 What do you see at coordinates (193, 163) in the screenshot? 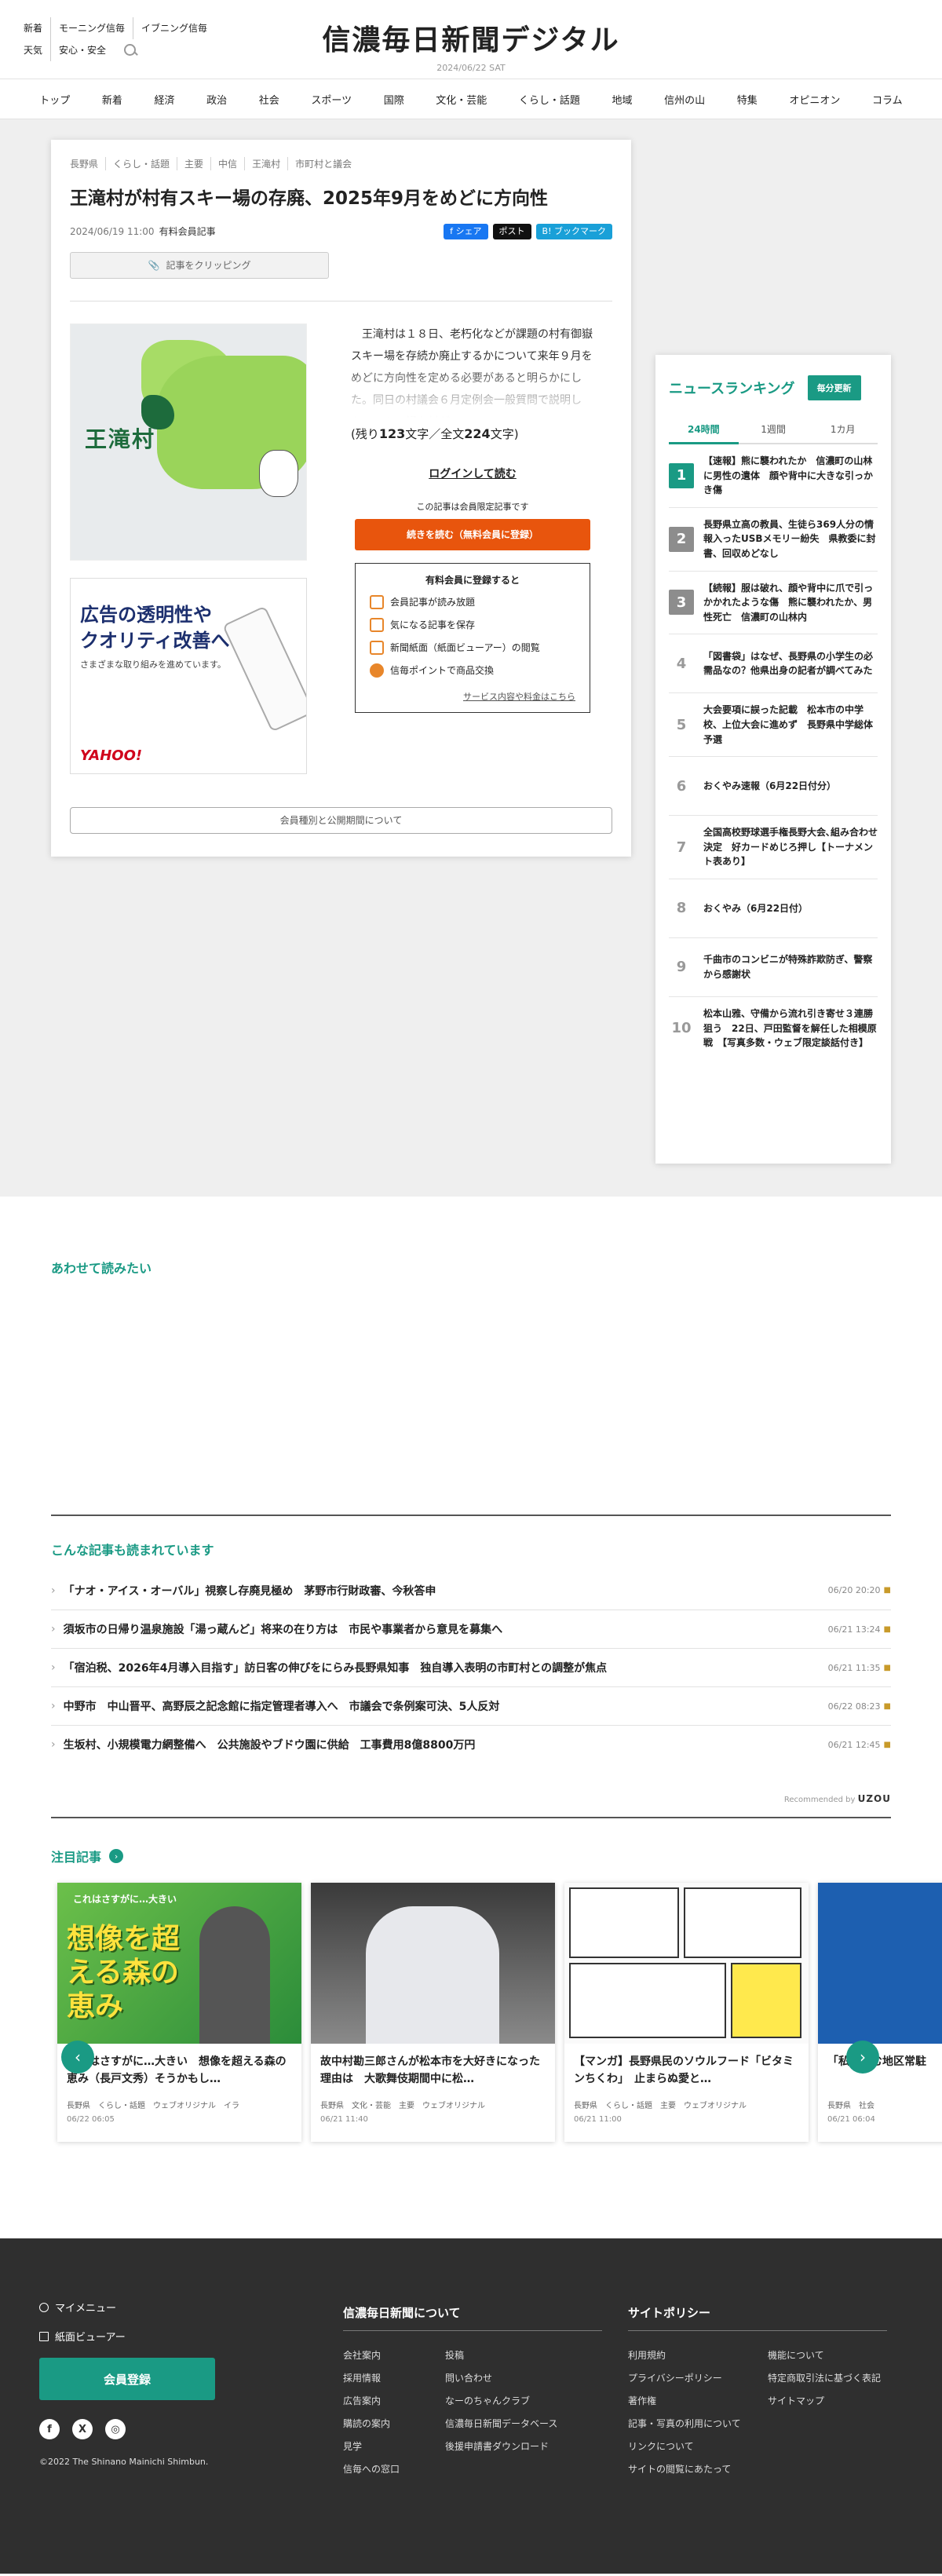
I see `crumb-main: 主要` at bounding box center [193, 163].